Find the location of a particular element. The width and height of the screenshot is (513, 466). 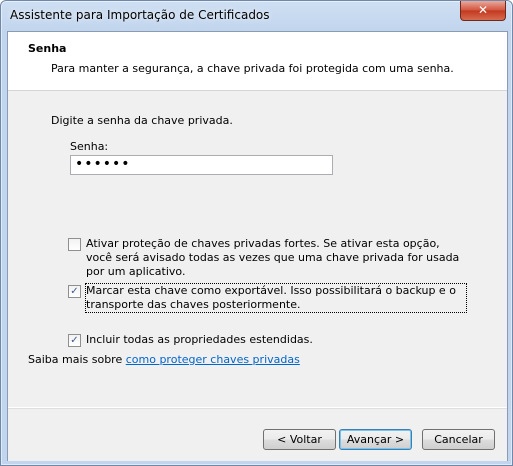

cancel-button: Cancelar is located at coordinates (458, 439).